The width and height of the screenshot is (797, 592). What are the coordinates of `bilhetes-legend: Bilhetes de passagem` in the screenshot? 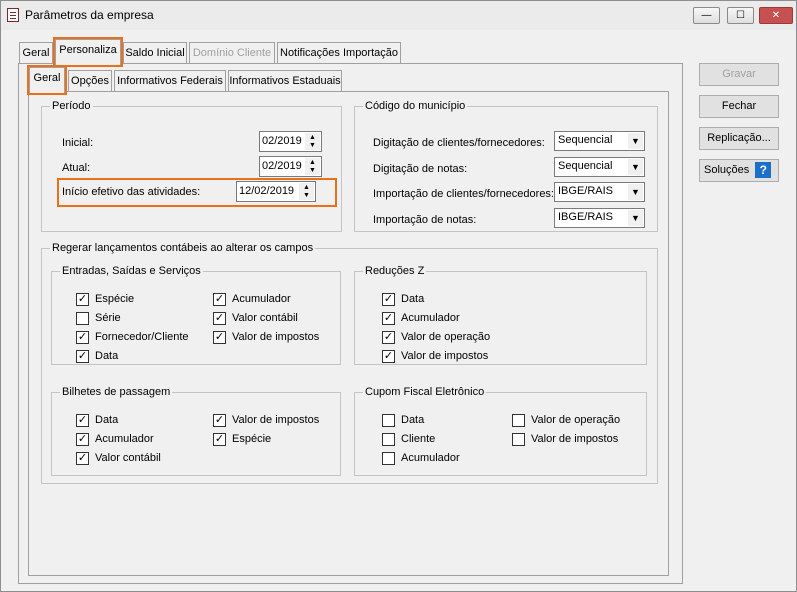 It's located at (116, 392).